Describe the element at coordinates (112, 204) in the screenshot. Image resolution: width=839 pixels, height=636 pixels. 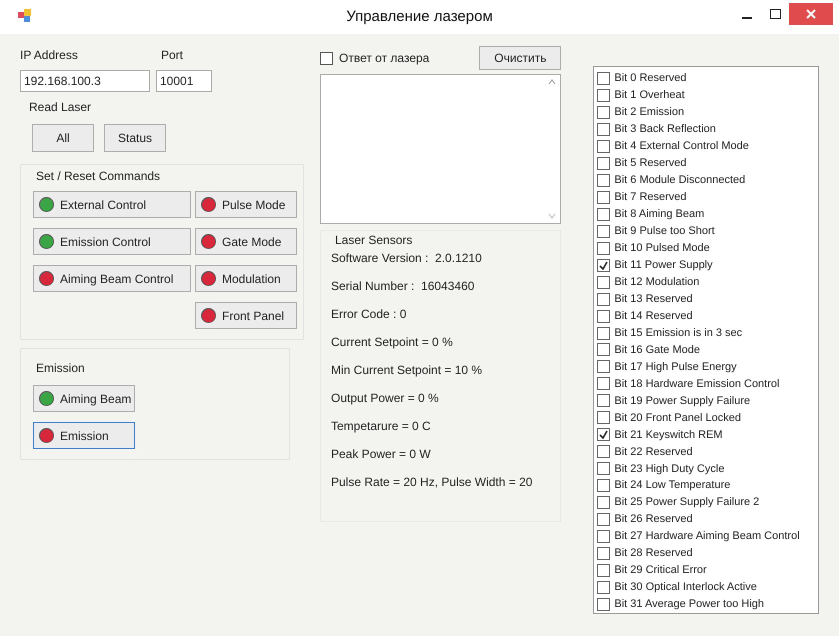
I see `led-button: External Control` at that location.